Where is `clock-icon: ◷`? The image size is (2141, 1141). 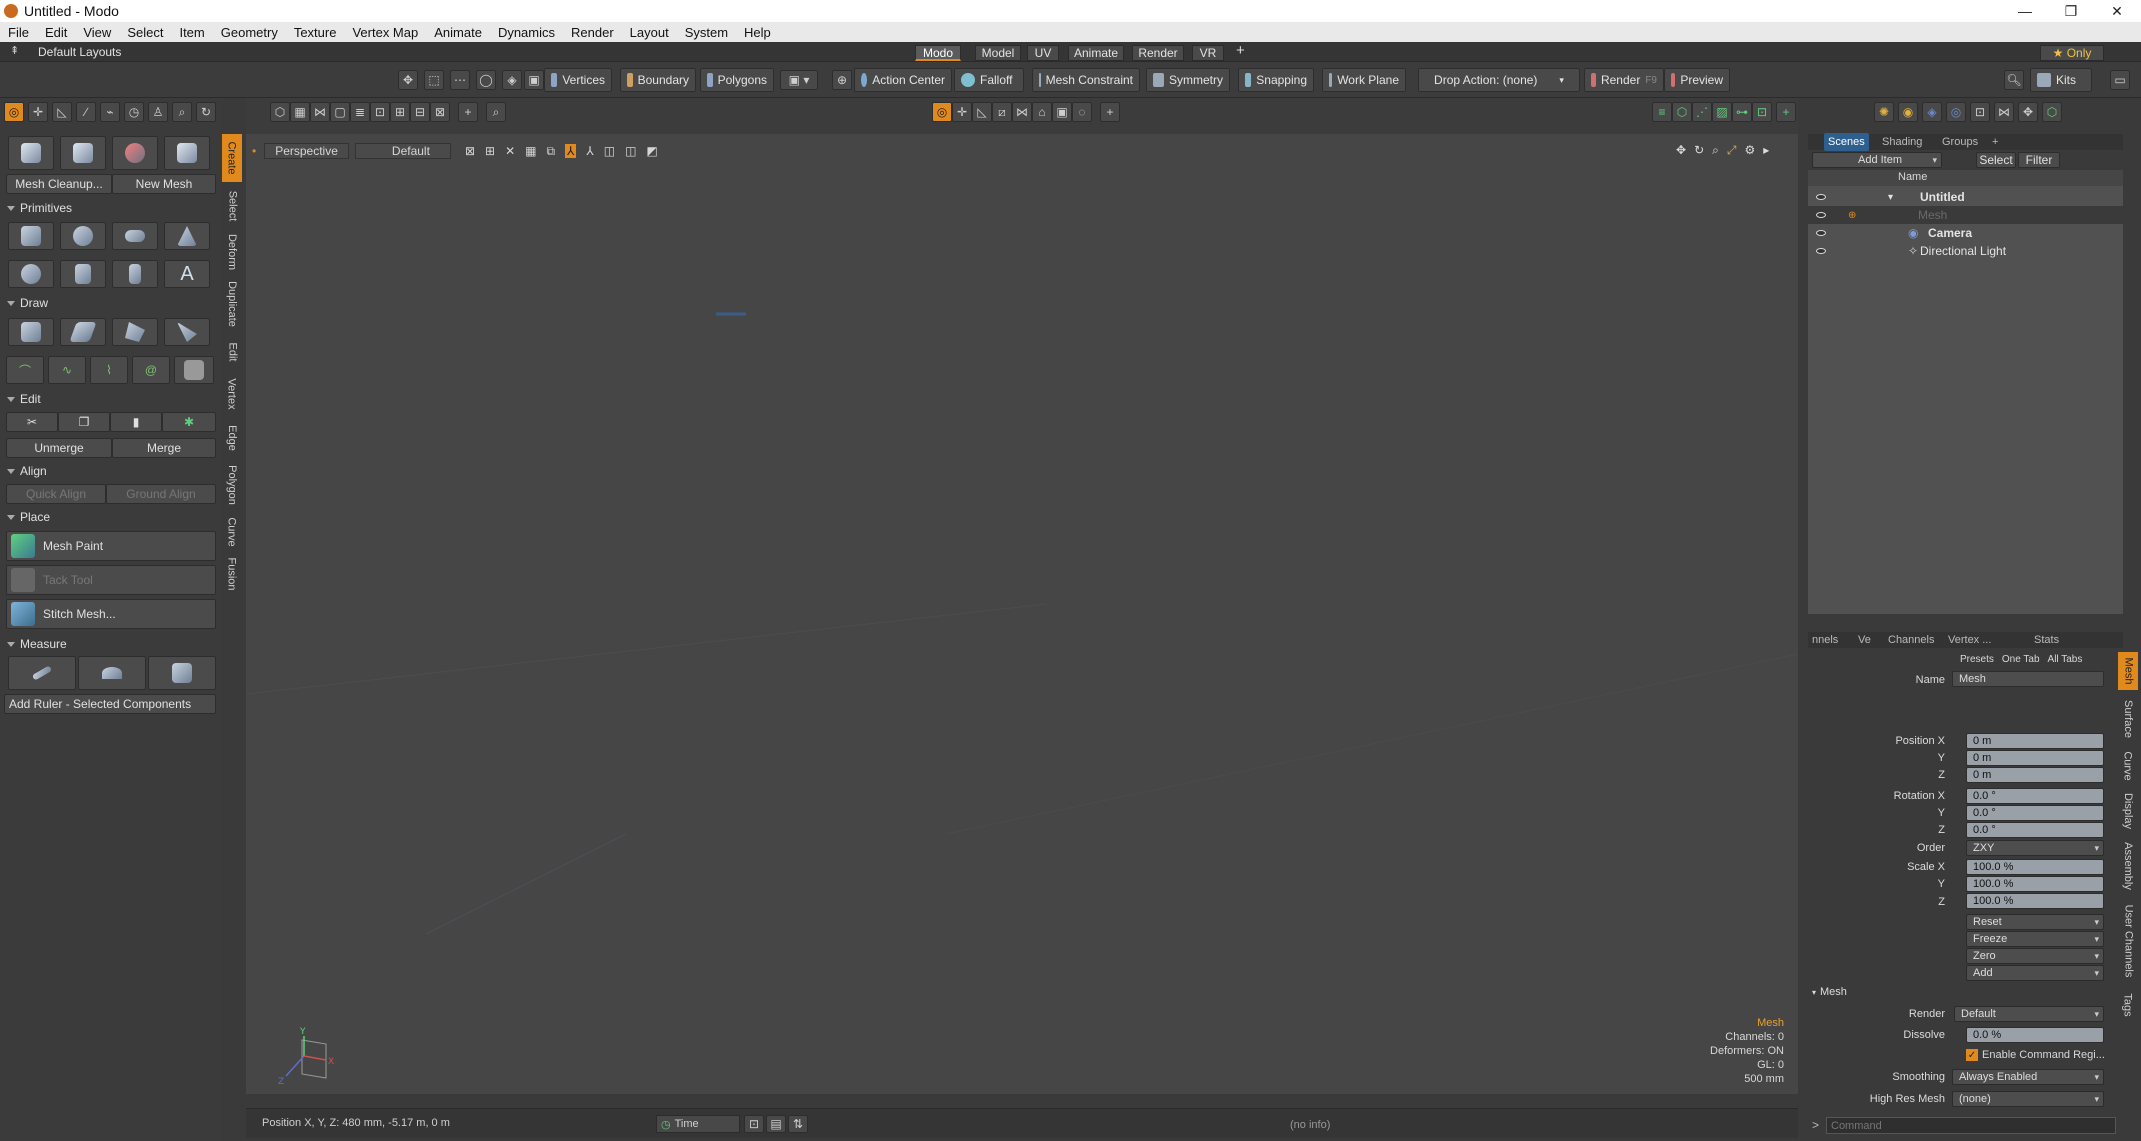
clock-icon: ◷ is located at coordinates (134, 112).